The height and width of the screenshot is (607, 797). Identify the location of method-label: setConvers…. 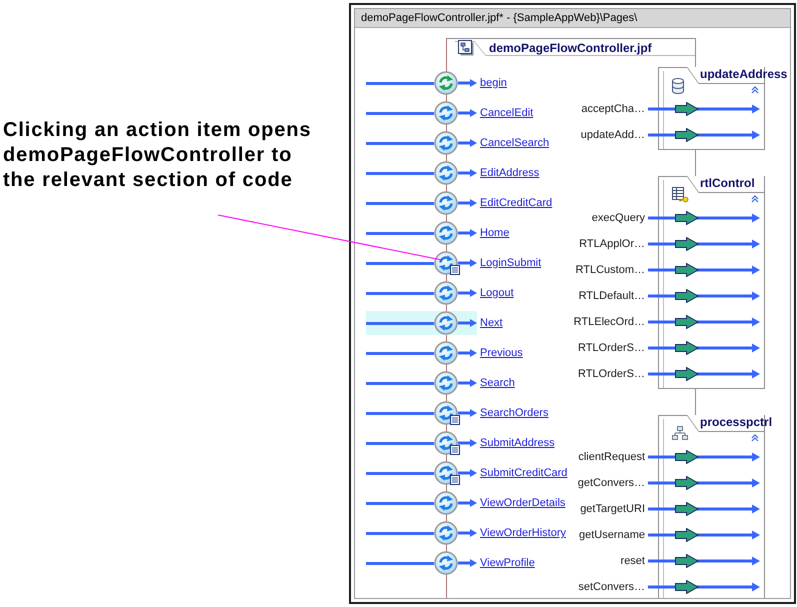
(611, 587).